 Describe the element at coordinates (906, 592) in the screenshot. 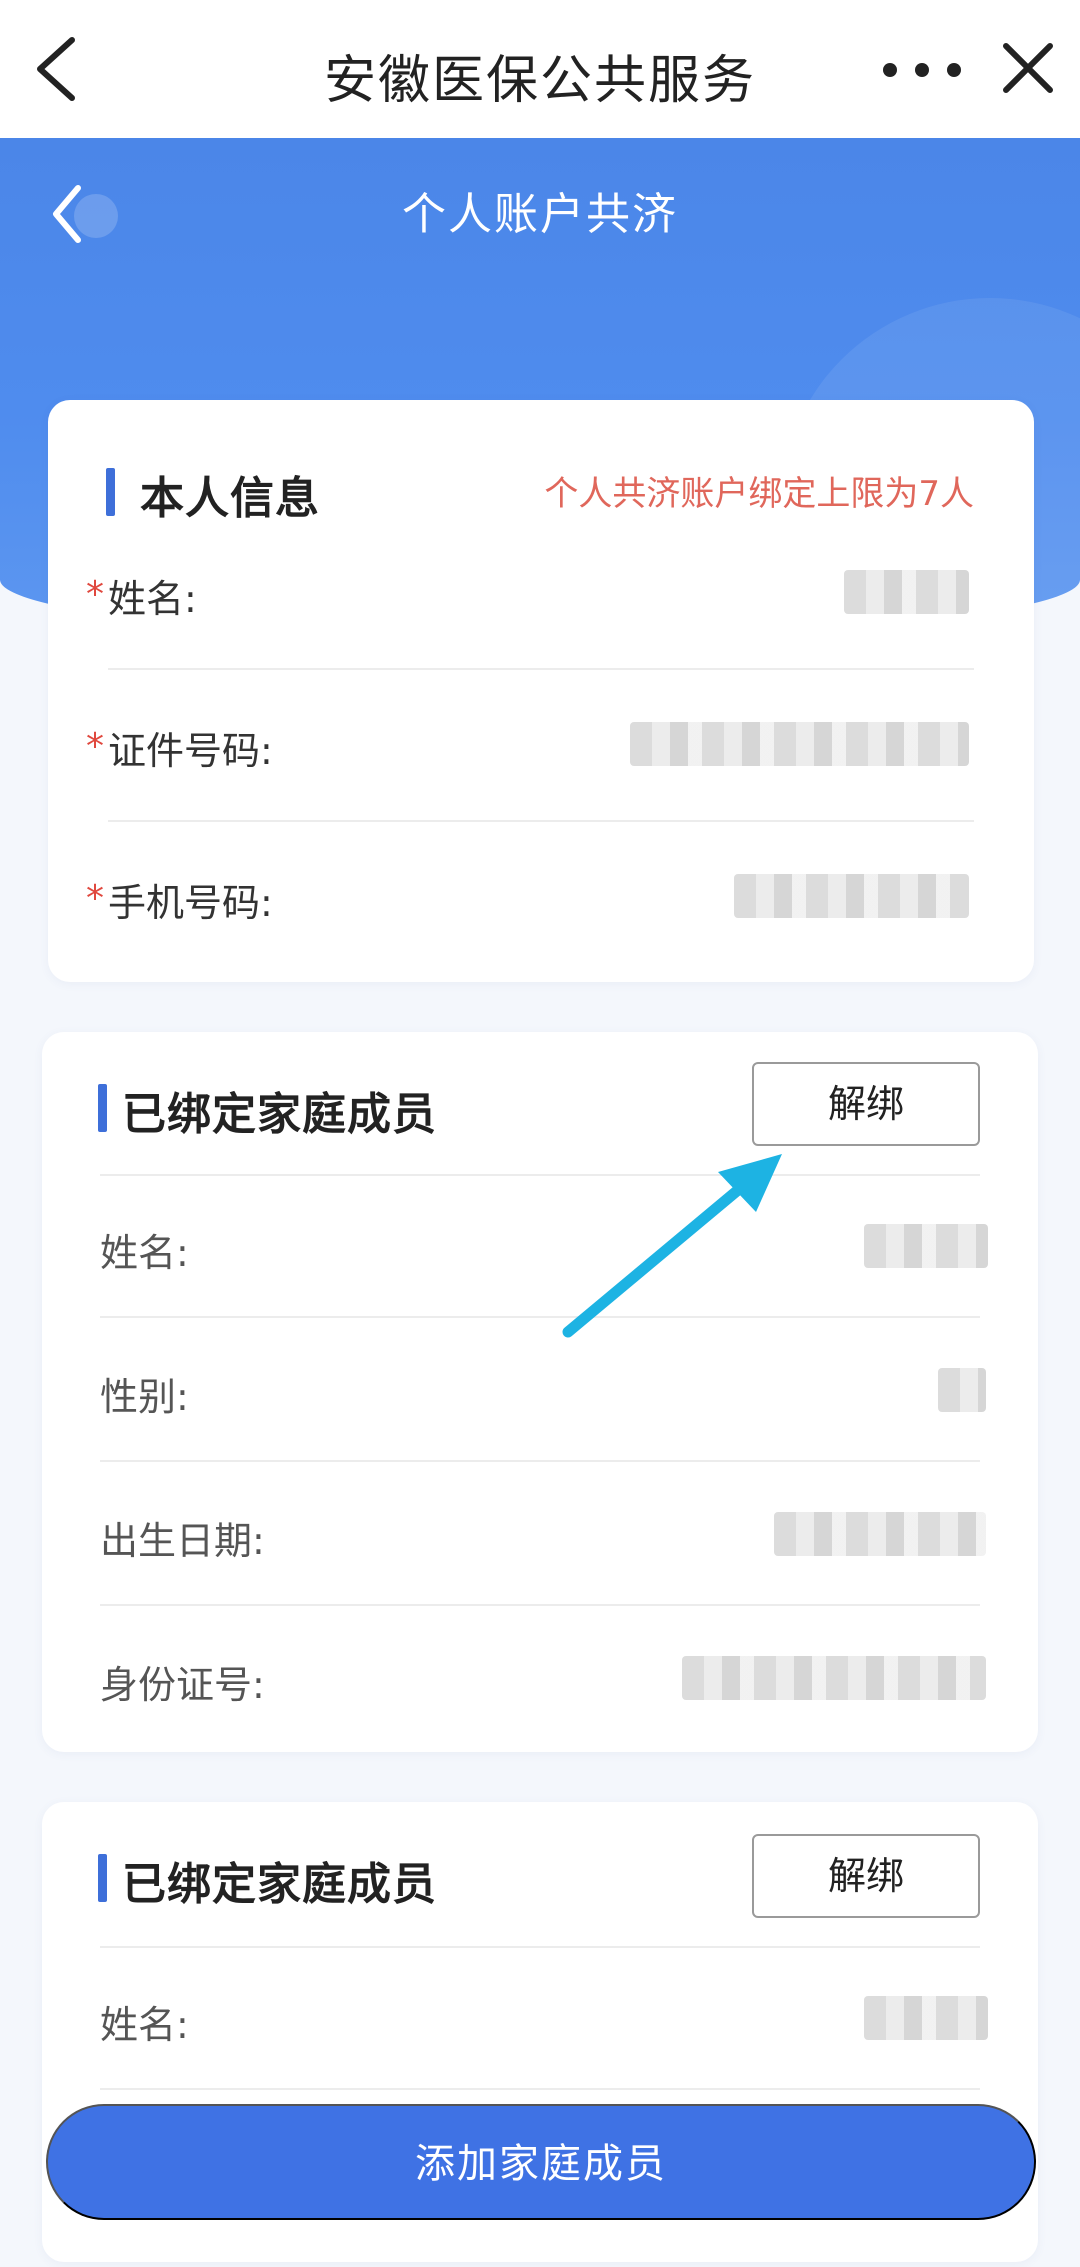

I see `self-name-value` at that location.